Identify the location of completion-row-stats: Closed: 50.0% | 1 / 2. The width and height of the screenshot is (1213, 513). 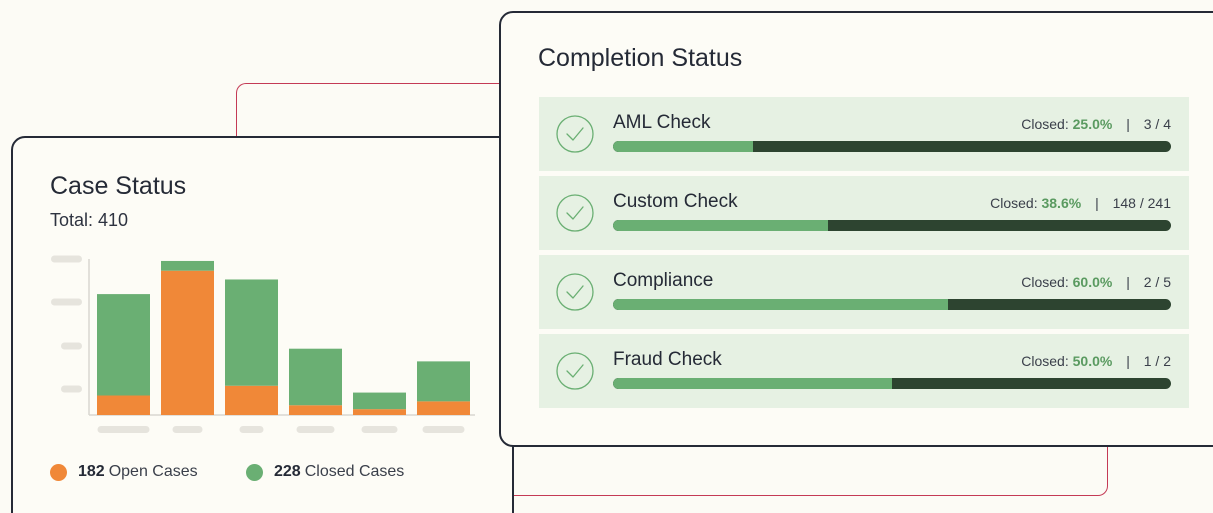
(1096, 361).